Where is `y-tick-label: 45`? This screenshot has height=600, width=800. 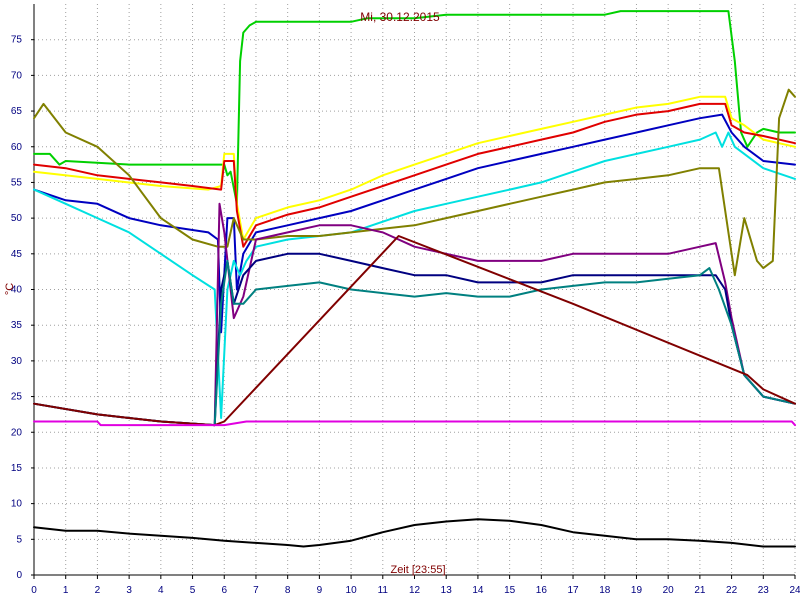
y-tick-label: 45 is located at coordinates (17, 254).